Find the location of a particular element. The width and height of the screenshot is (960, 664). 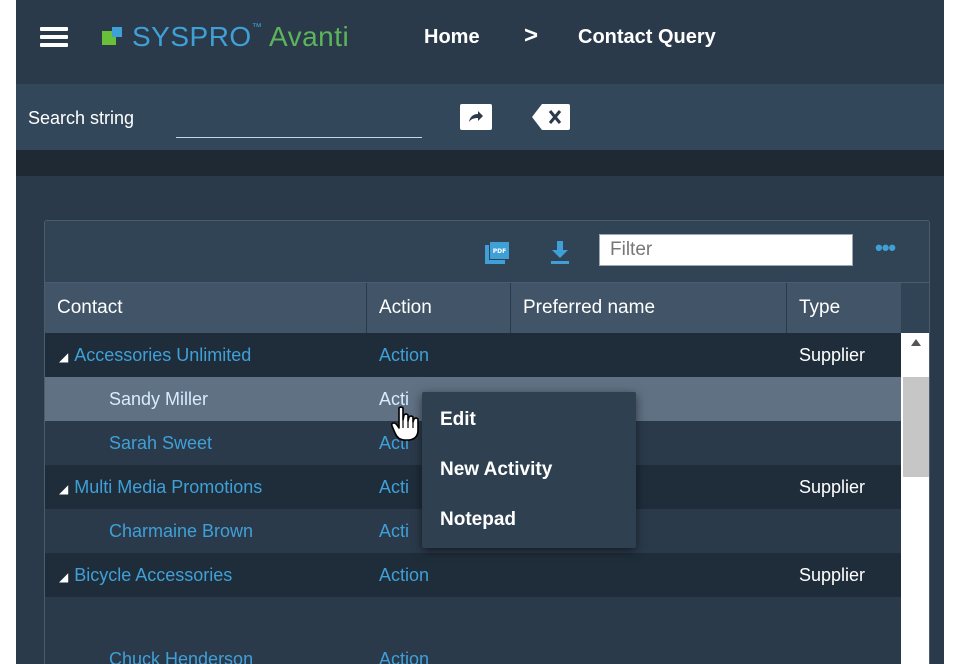

hand-cursor-icon is located at coordinates (405, 424).